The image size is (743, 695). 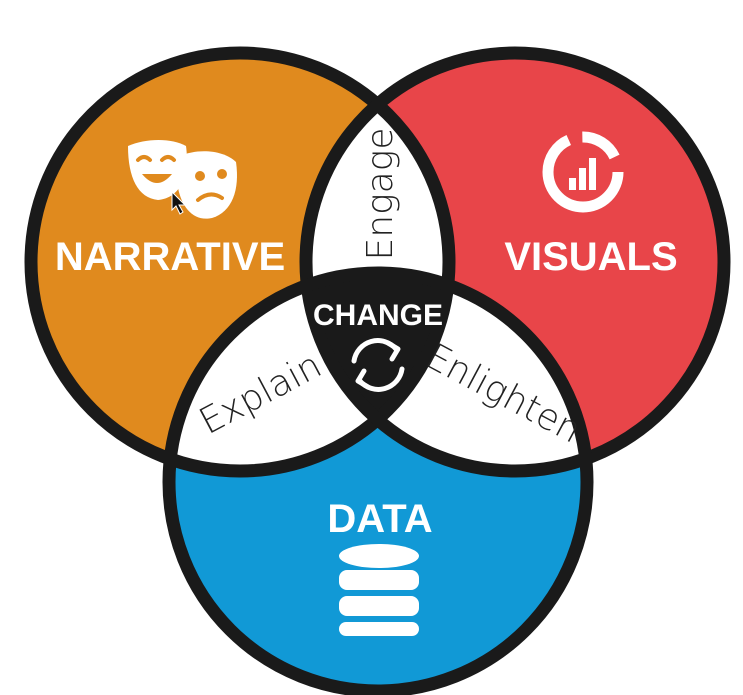 I want to click on change-label: CHANGE, so click(x=378, y=315).